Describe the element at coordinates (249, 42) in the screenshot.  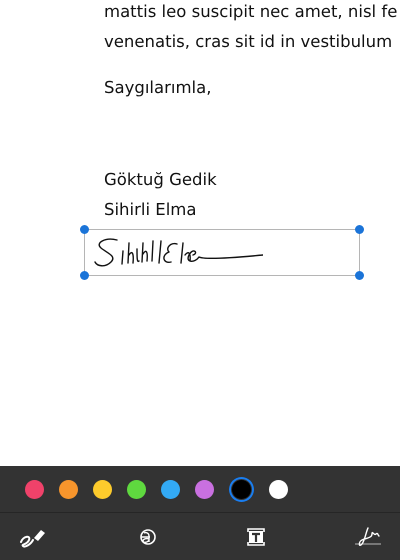
I see `body-text: venenatis, cras sit id in vestibulum` at that location.